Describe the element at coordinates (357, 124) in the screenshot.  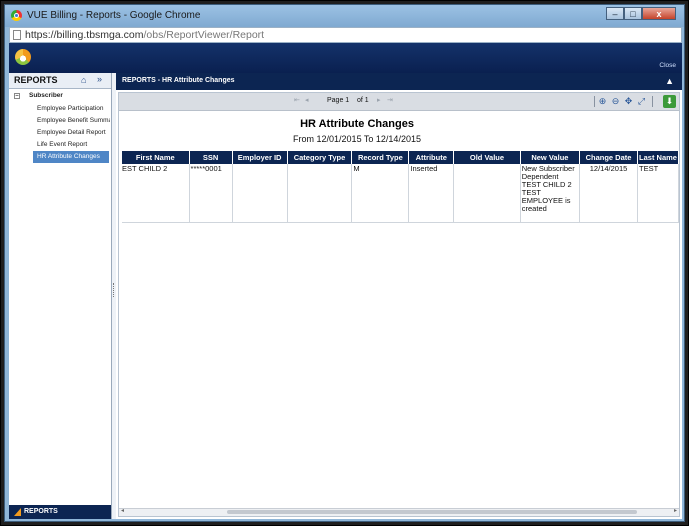
I see `report-title: HR Attribute Changes` at that location.